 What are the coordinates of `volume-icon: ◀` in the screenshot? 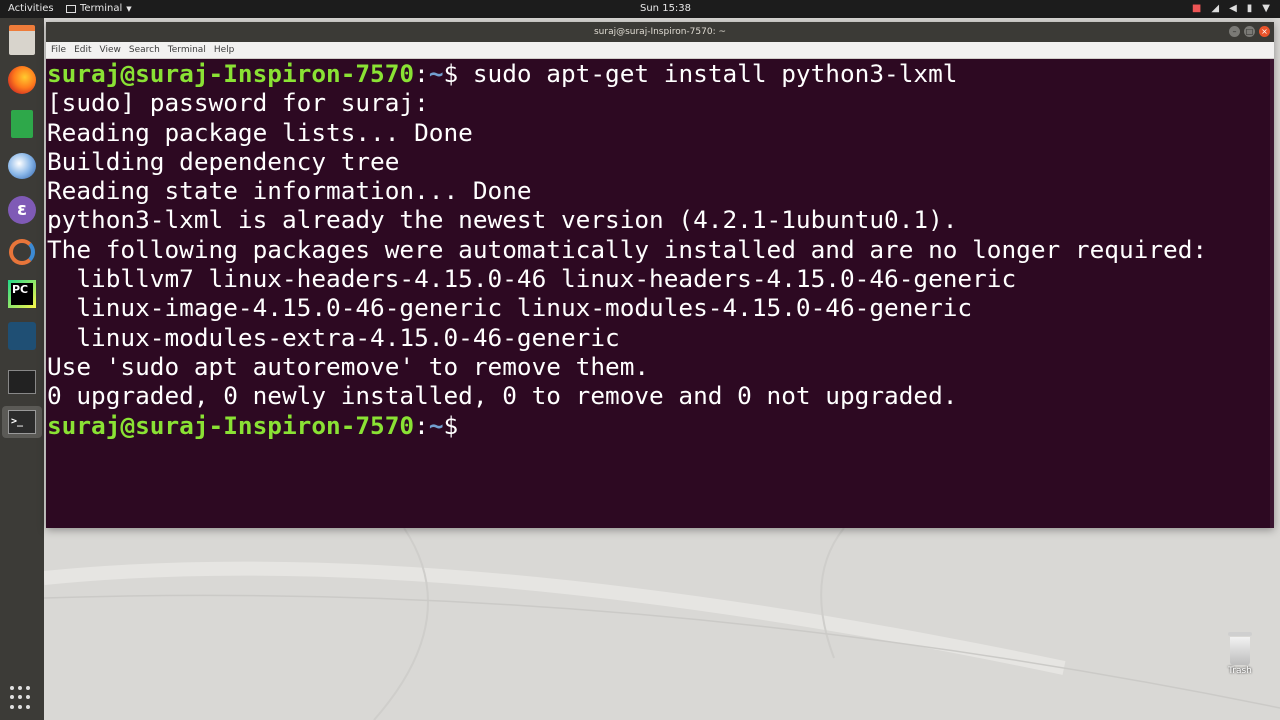 It's located at (1233, 8).